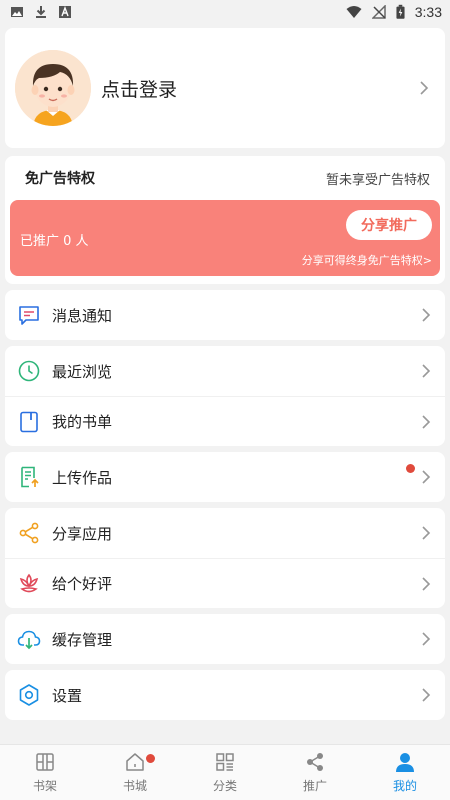 Image resolution: width=450 pixels, height=800 pixels. I want to click on status-bar: 3:33, so click(225, 12).